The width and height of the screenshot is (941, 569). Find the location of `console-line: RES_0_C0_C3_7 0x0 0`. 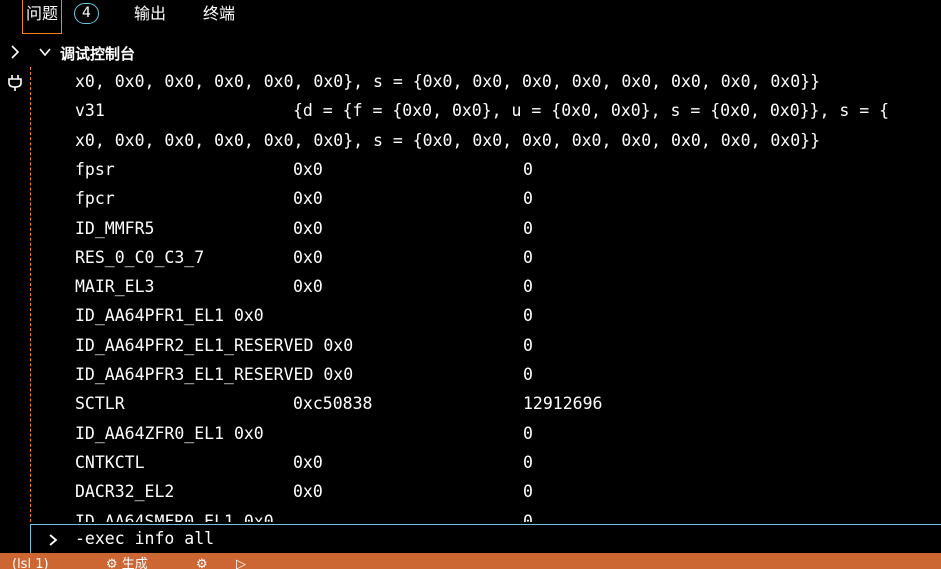

console-line: RES_0_C0_C3_7 0x0 0 is located at coordinates (304, 257).